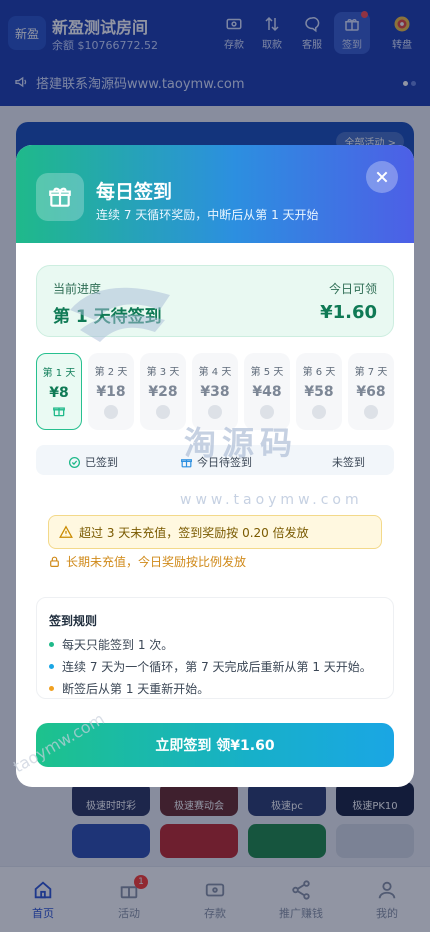 This screenshot has width=430, height=932. I want to click on rule-item: 断签后从第 1 天重新开始。, so click(129, 688).